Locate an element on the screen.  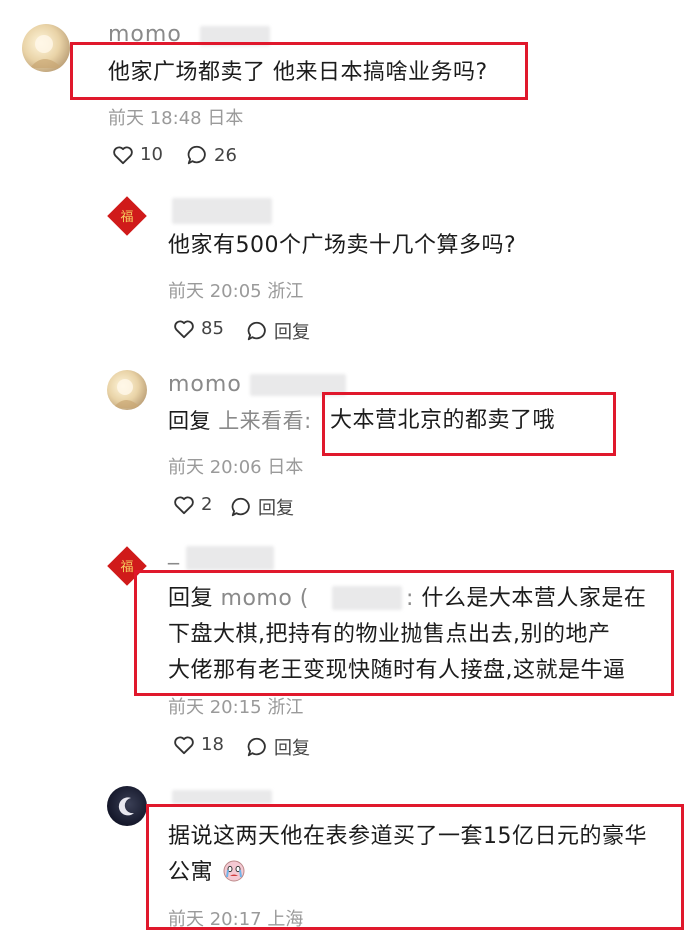
timestamp: 前天 20:05 浙江 is located at coordinates (235, 290).